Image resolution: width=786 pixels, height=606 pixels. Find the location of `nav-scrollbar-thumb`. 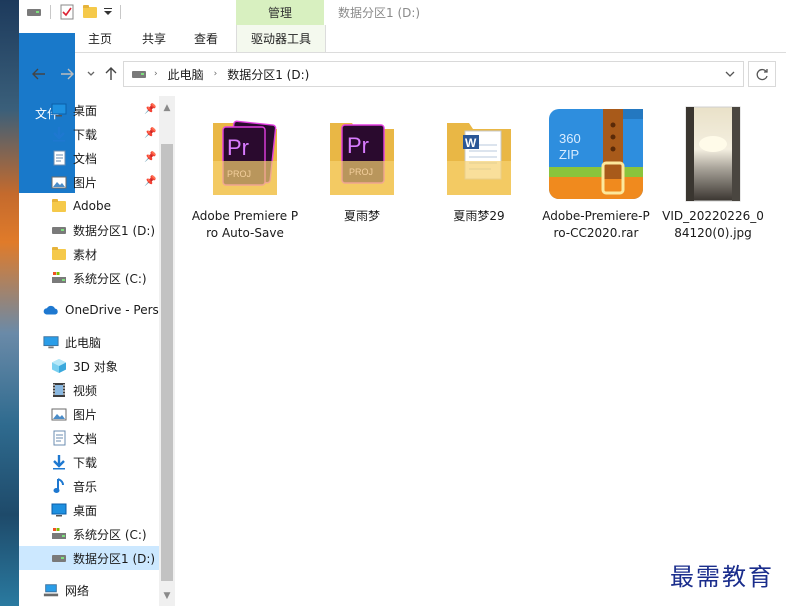

nav-scrollbar-thumb is located at coordinates (167, 362).